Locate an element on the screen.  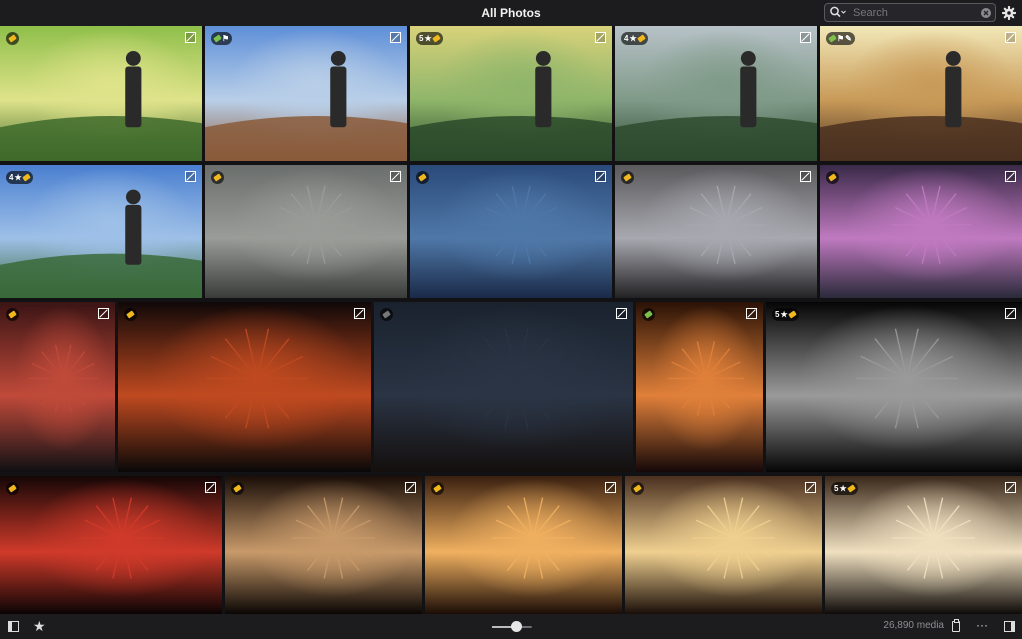
gear-icon is located at coordinates (1009, 13).